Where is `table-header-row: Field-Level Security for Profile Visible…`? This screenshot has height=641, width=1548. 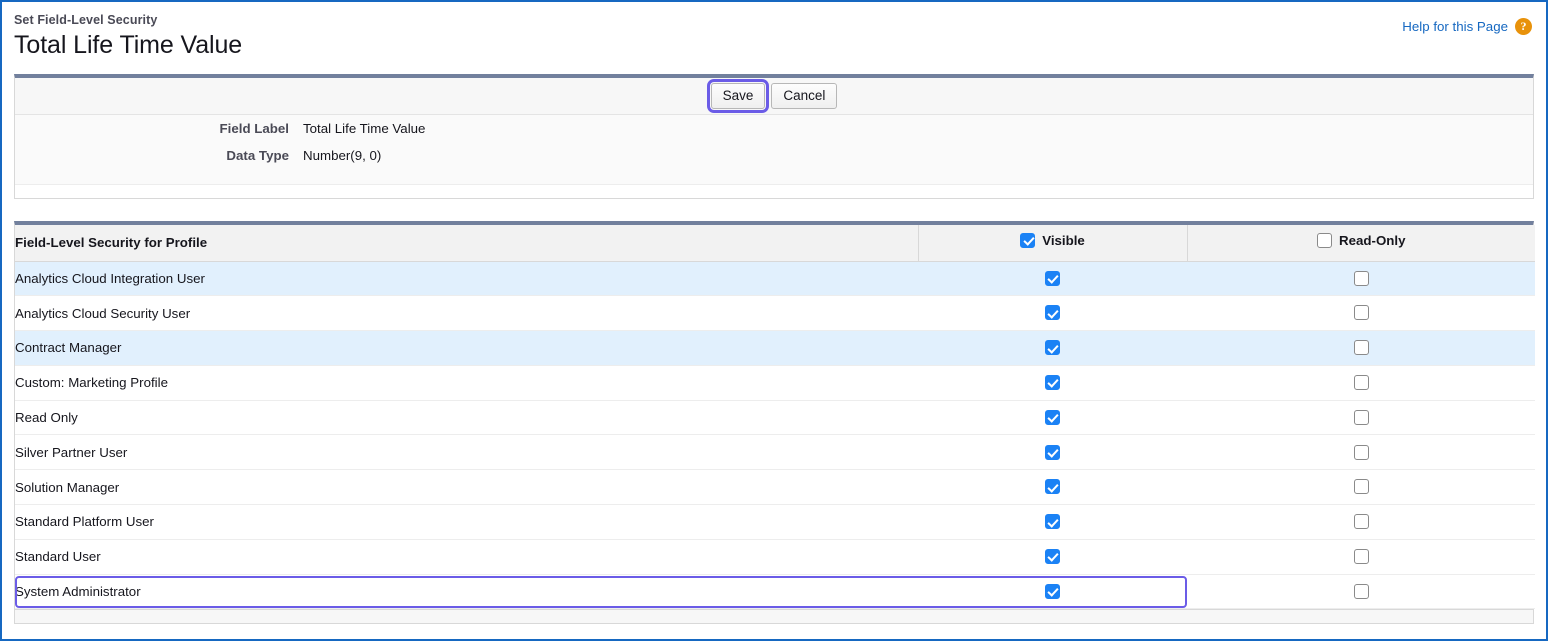 table-header-row: Field-Level Security for Profile Visible… is located at coordinates (775, 243).